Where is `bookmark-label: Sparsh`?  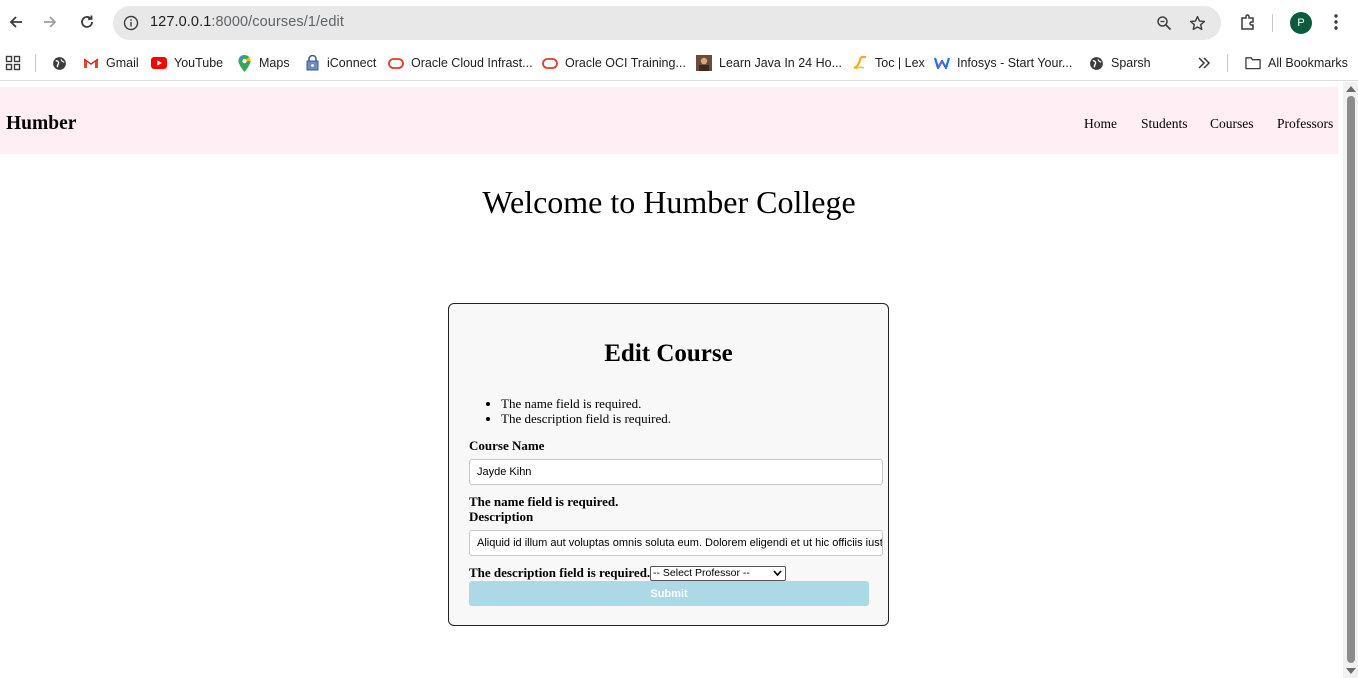 bookmark-label: Sparsh is located at coordinates (1131, 63).